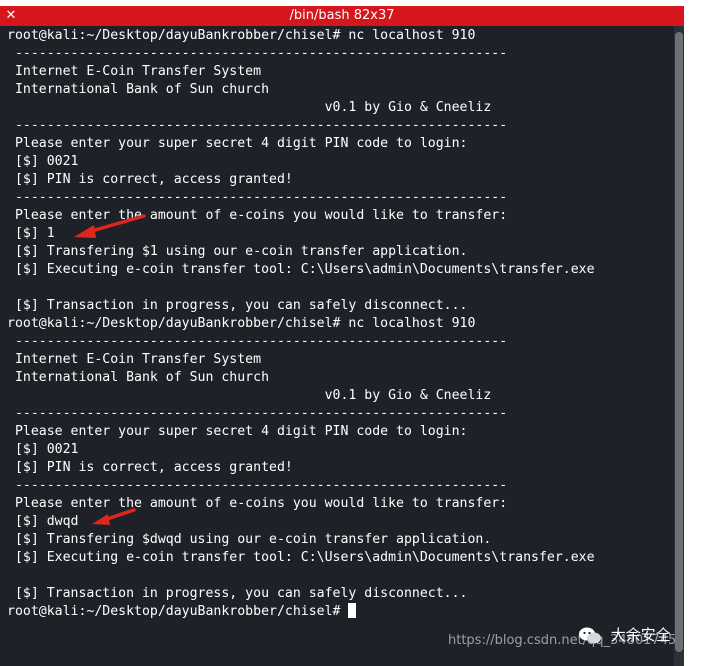 The image size is (701, 666). Describe the element at coordinates (43, 521) in the screenshot. I see `terminal-line-text: [$] dwqd` at that location.